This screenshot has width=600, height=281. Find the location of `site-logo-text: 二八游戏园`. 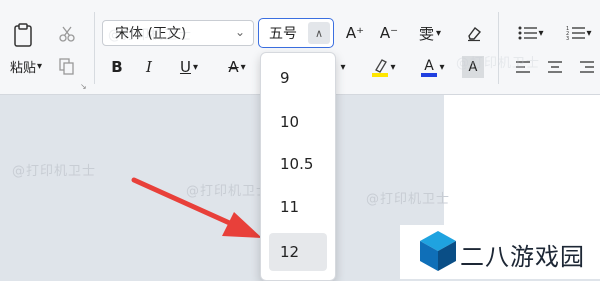

site-logo-text: 二八游戏园 is located at coordinates (522, 257).